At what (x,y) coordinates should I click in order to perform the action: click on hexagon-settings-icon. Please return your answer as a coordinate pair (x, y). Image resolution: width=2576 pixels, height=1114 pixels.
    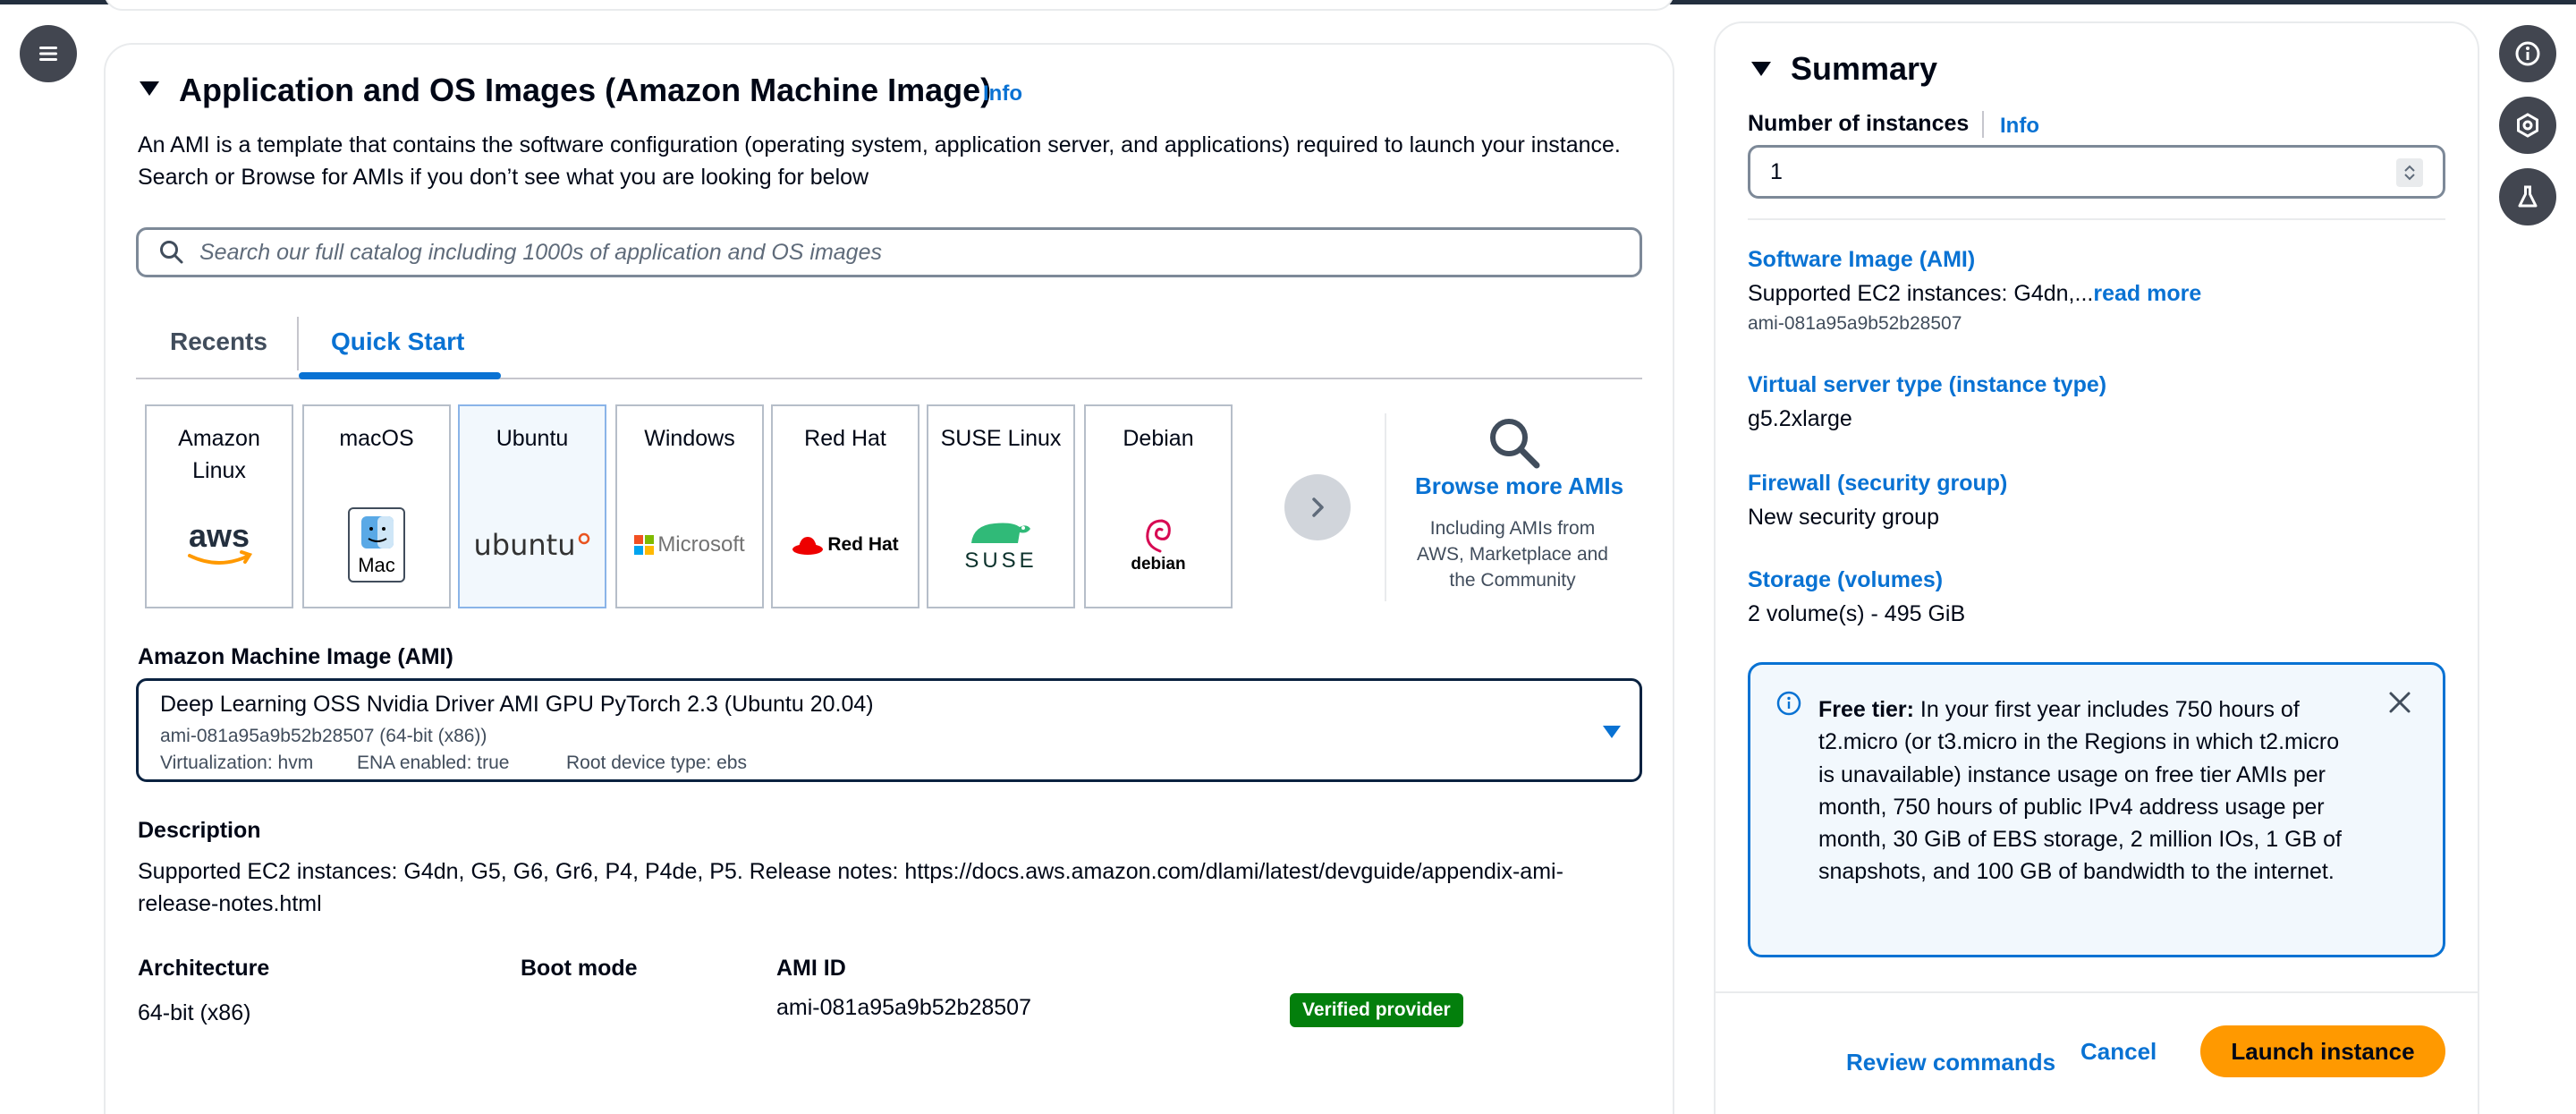
    Looking at the image, I should click on (2527, 126).